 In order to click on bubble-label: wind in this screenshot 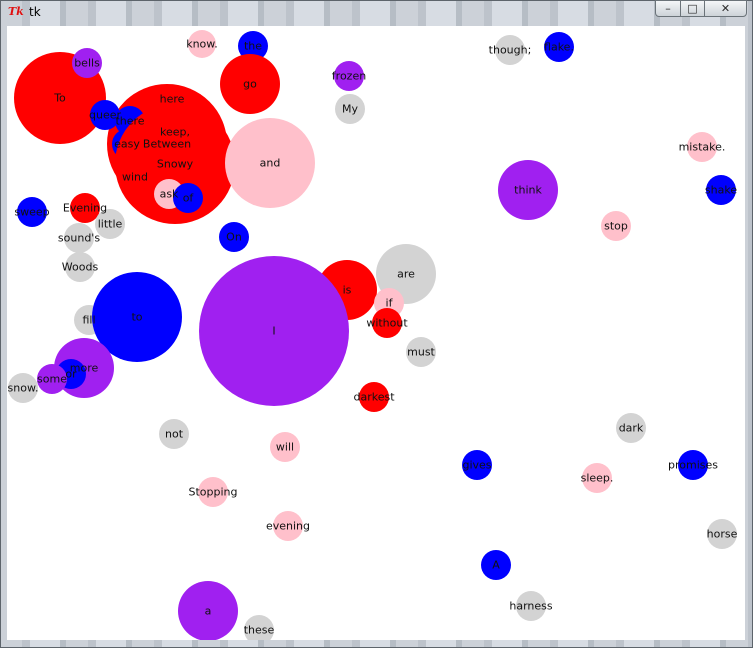, I will do `click(135, 177)`.